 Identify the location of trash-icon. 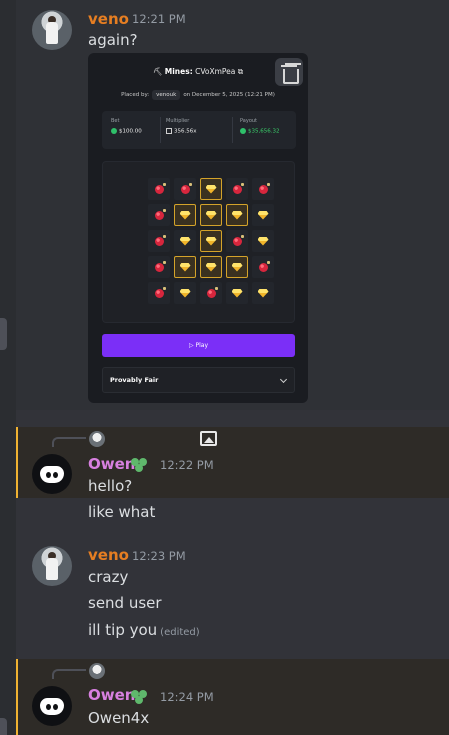
(289, 72).